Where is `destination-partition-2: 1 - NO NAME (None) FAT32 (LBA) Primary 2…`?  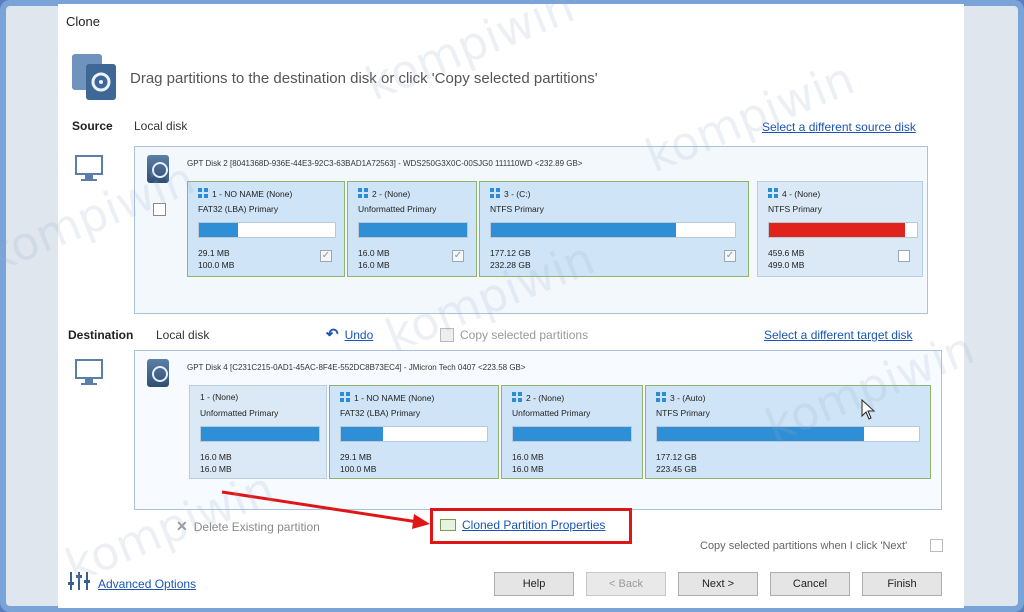 destination-partition-2: 1 - NO NAME (None) FAT32 (LBA) Primary 2… is located at coordinates (414, 432).